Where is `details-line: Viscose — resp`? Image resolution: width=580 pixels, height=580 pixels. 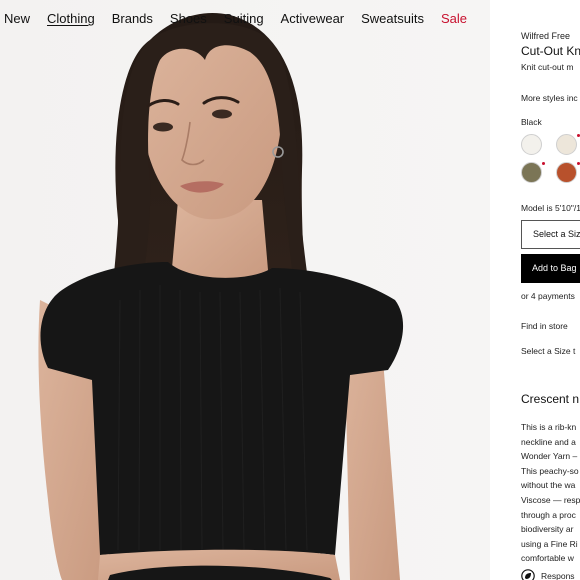 details-line: Viscose — resp is located at coordinates (550, 499).